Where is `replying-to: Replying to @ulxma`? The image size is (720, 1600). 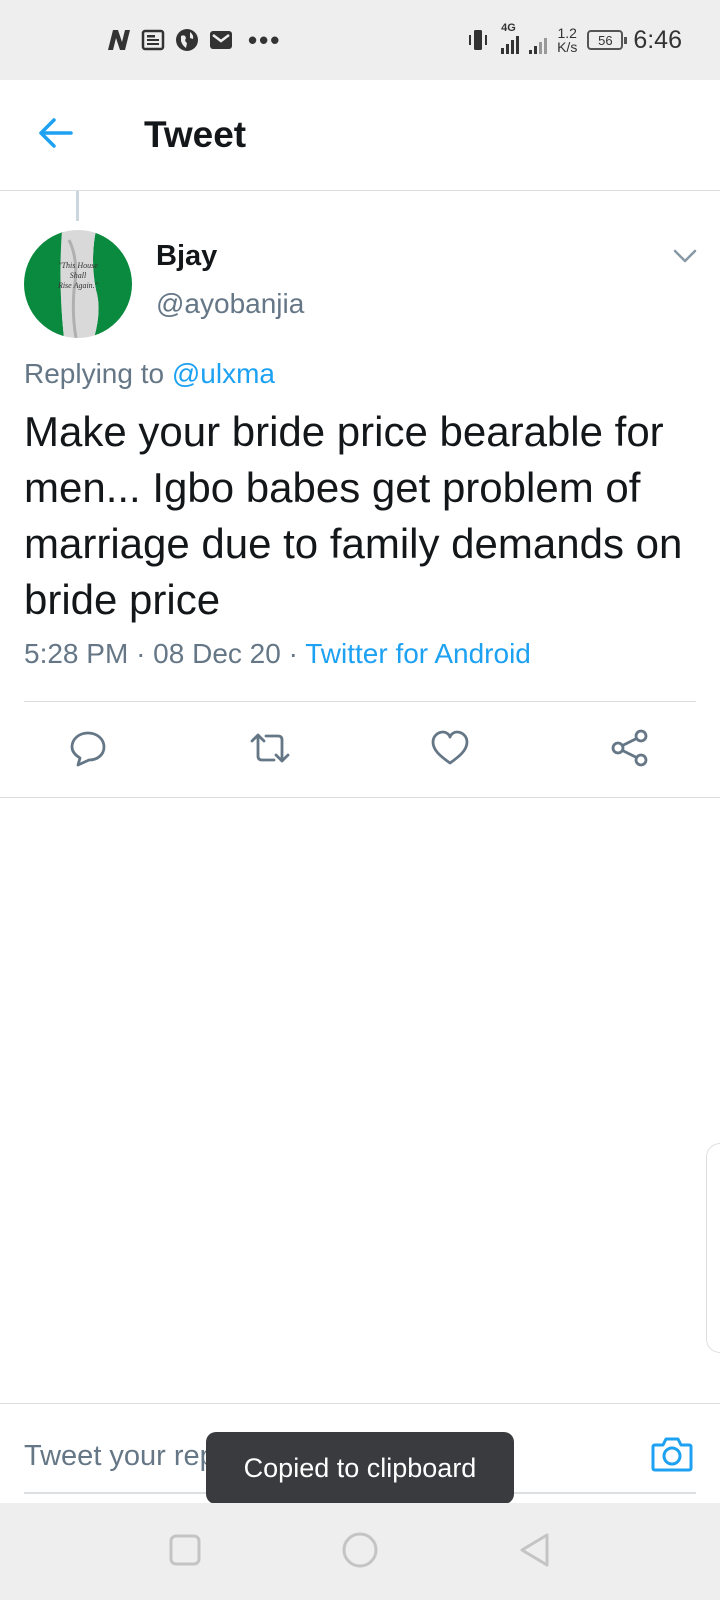
replying-to: Replying to @ulxma is located at coordinates (149, 374).